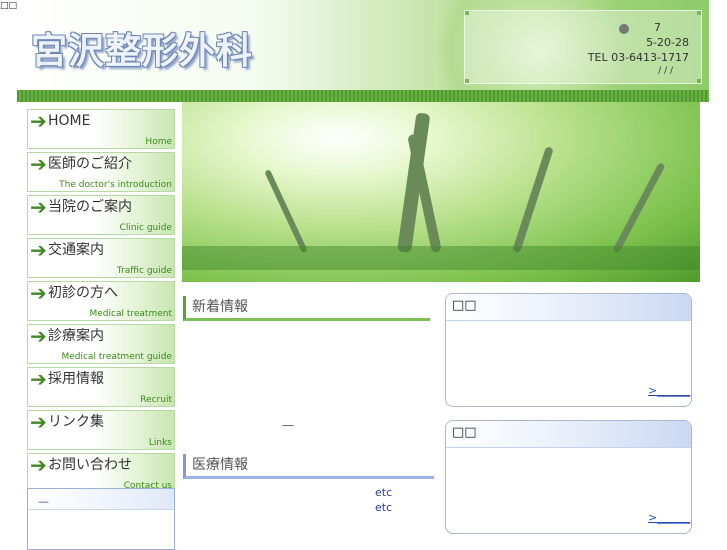 The width and height of the screenshot is (727, 550). What do you see at coordinates (90, 164) in the screenshot?
I see `nav-label: 医師のご紹介` at bounding box center [90, 164].